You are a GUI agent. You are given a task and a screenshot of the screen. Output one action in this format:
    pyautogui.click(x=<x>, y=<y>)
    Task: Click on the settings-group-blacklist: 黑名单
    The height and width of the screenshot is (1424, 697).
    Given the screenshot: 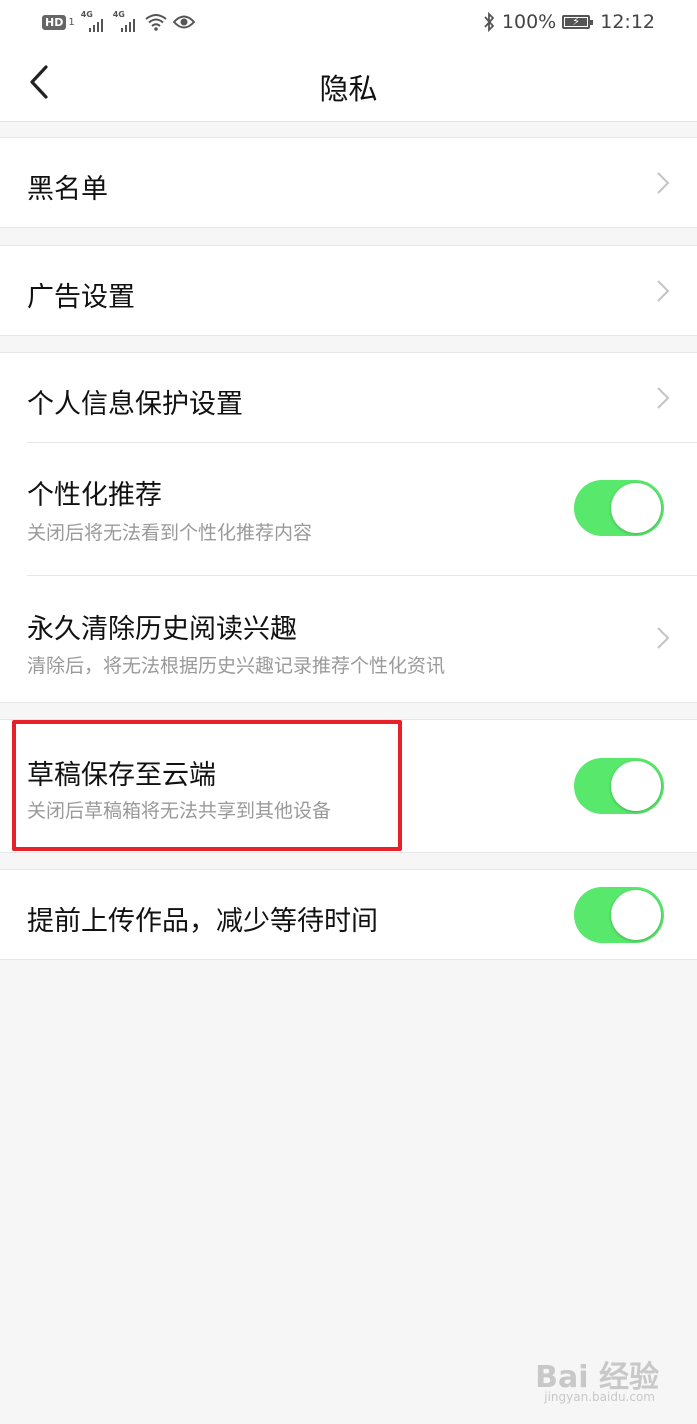 What is the action you would take?
    pyautogui.click(x=348, y=182)
    